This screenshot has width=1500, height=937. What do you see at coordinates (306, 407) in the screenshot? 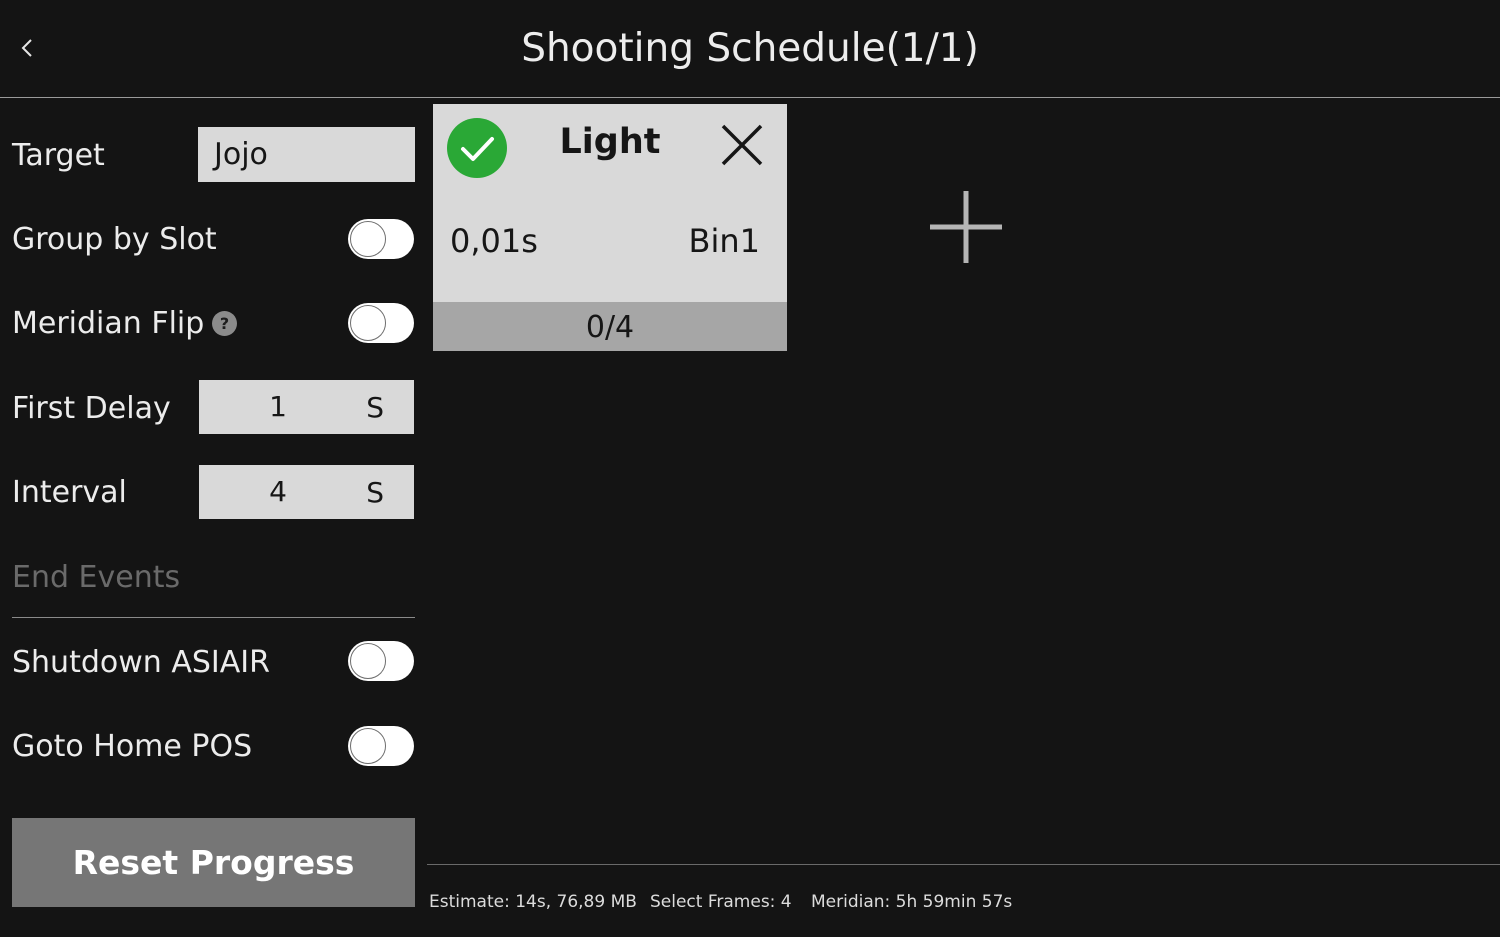
I see `first-delay-input: 1 S` at bounding box center [306, 407].